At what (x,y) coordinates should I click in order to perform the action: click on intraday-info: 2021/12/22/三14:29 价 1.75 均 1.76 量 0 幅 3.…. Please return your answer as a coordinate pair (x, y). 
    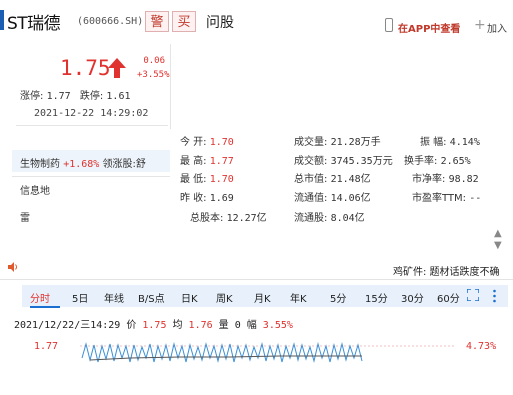
    Looking at the image, I should click on (153, 325).